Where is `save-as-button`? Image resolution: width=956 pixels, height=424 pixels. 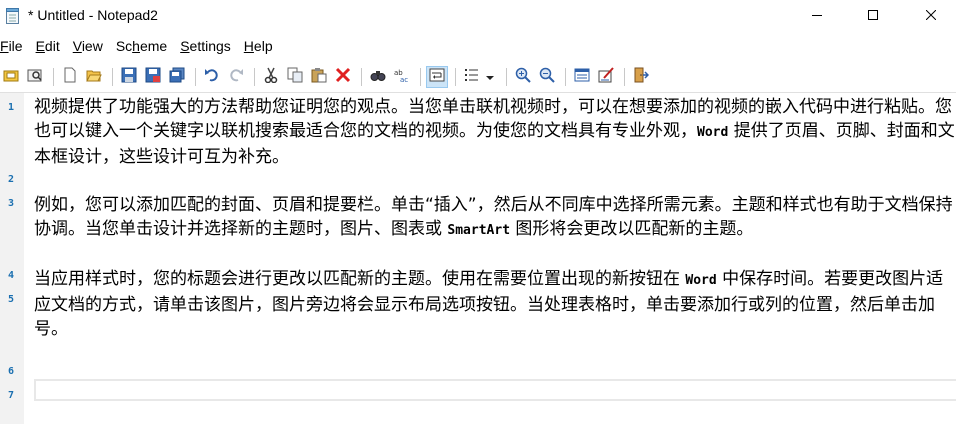
save-as-button is located at coordinates (153, 77).